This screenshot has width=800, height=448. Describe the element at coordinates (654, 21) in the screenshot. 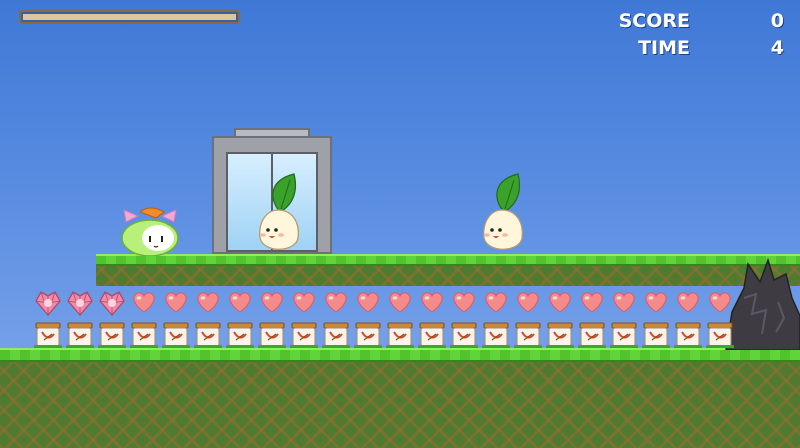

I see `score-label: SCORE` at that location.